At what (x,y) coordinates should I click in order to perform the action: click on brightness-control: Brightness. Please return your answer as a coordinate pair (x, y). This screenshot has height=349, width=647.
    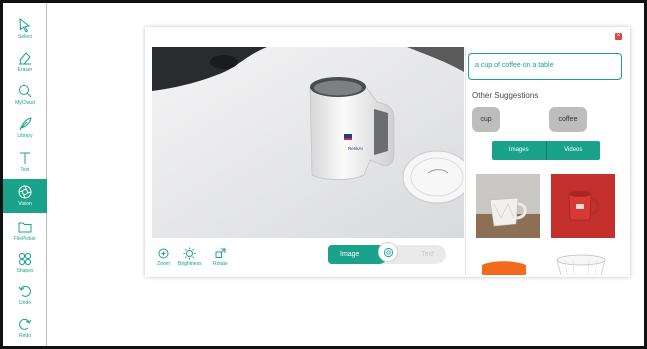
    Looking at the image, I should click on (190, 257).